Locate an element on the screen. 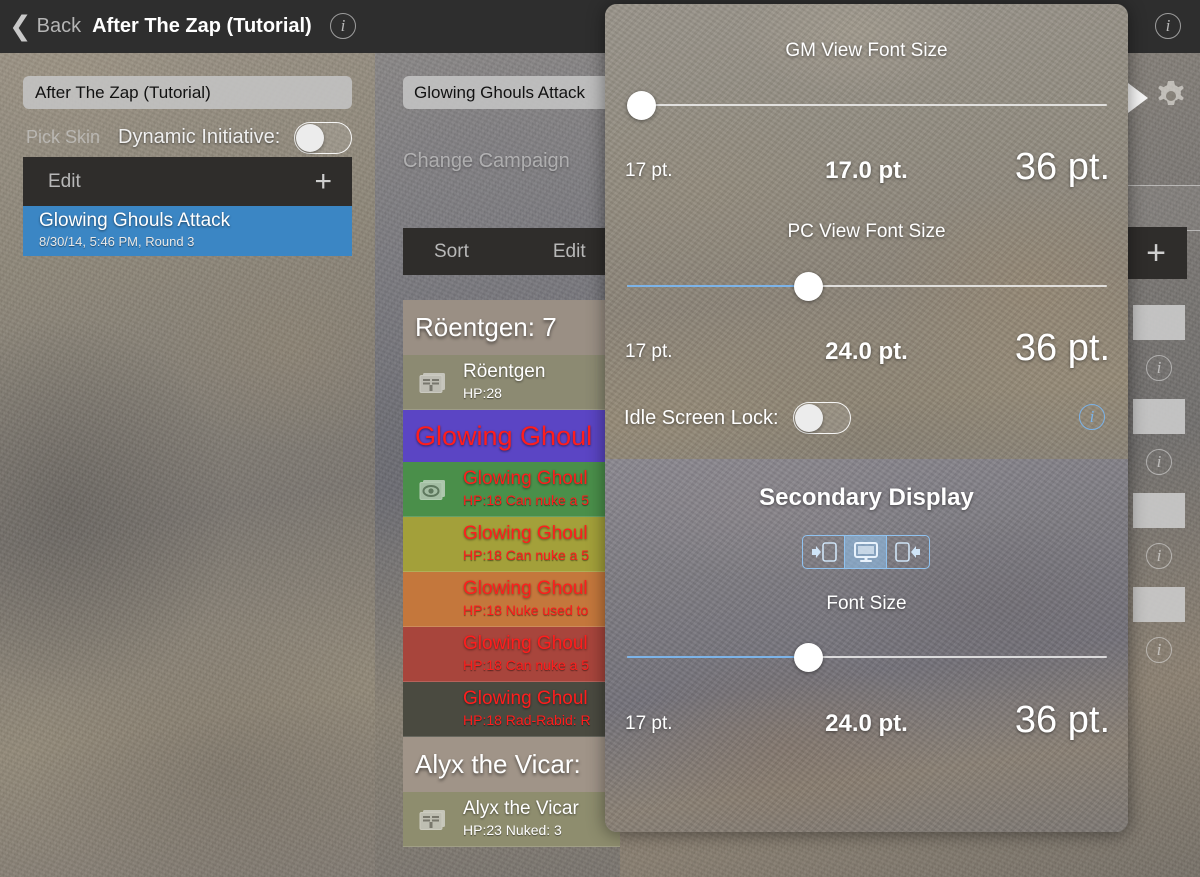 This screenshot has height=877, width=1200. sort-button: Sort is located at coordinates (451, 252).